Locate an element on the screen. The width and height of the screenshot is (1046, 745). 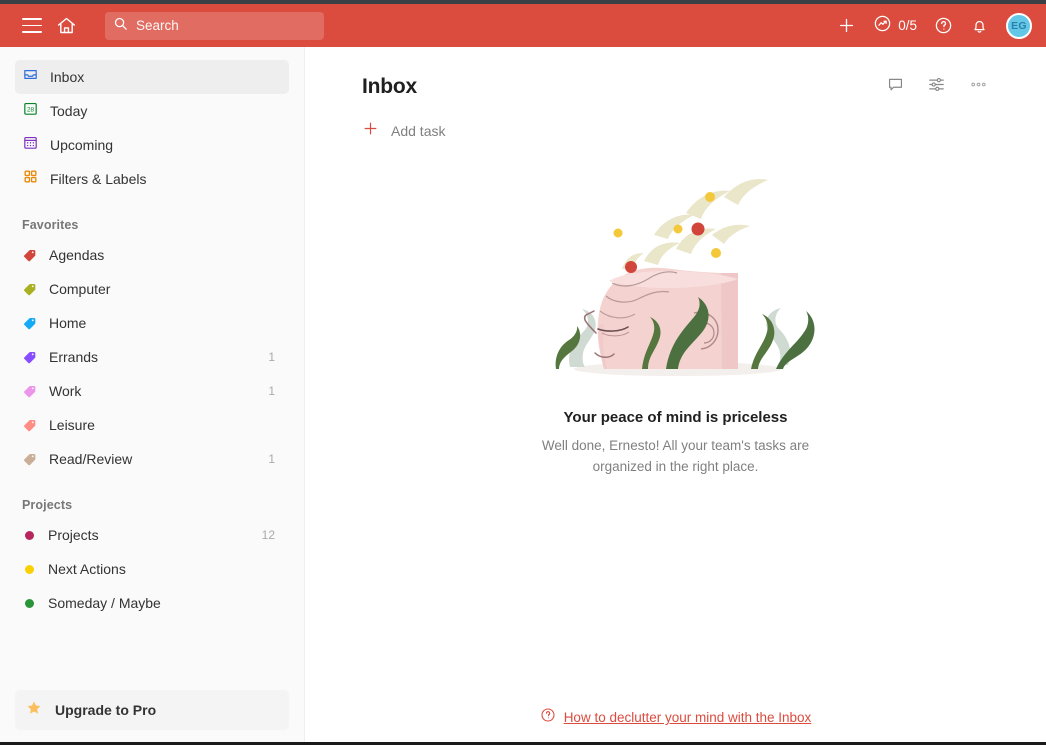
search-placeholder: Search is located at coordinates (157, 25).